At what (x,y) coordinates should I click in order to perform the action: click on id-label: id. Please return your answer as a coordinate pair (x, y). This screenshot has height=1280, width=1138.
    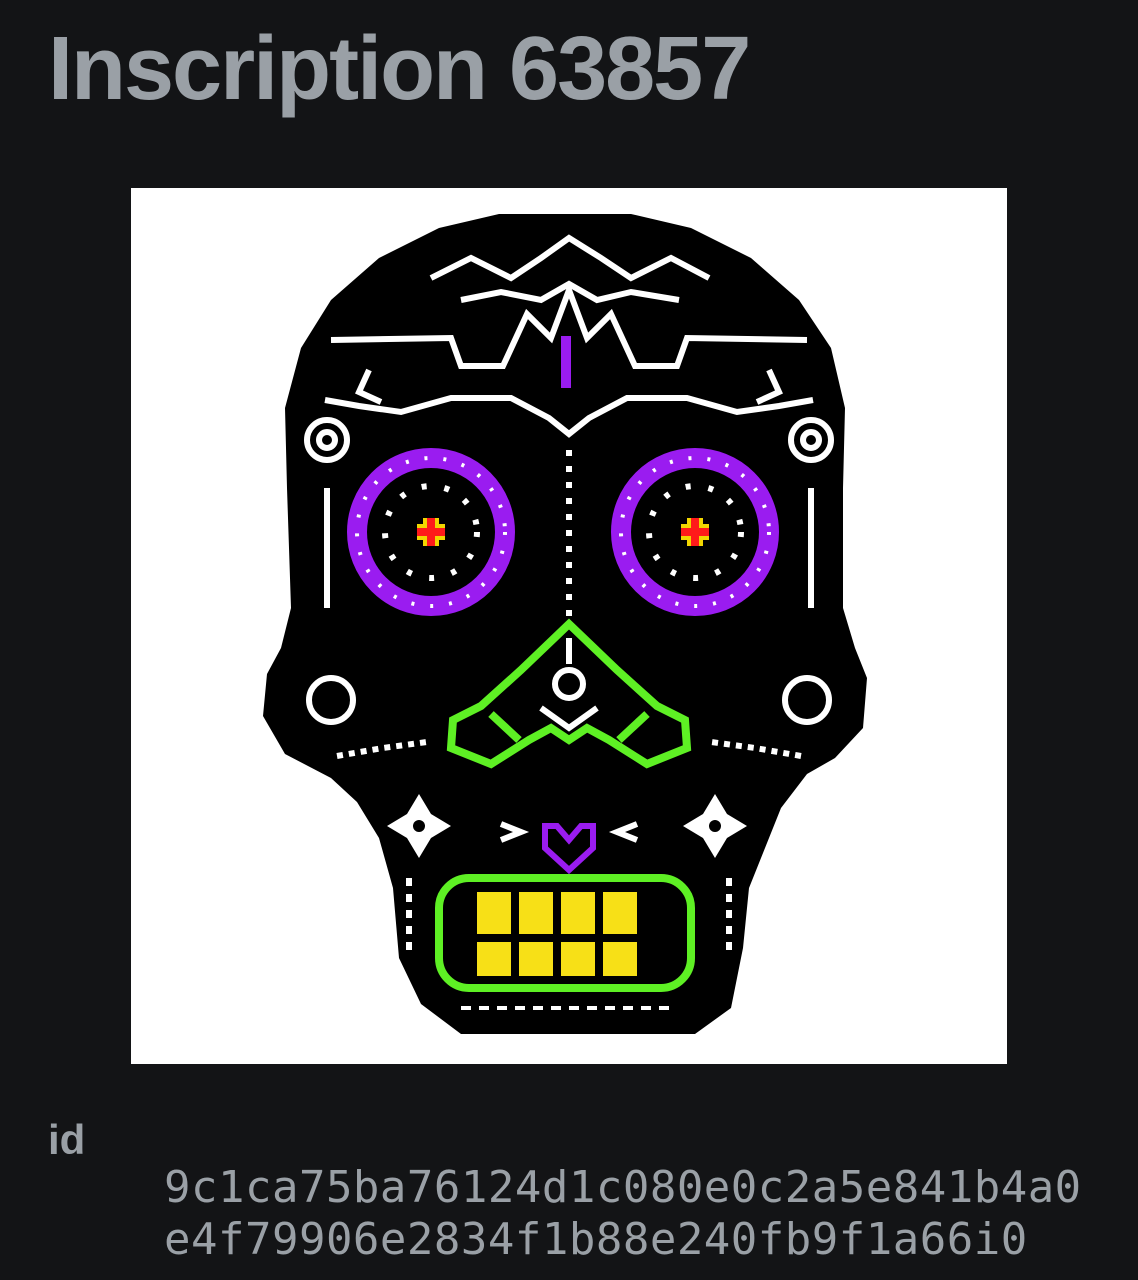
    Looking at the image, I should click on (67, 1139).